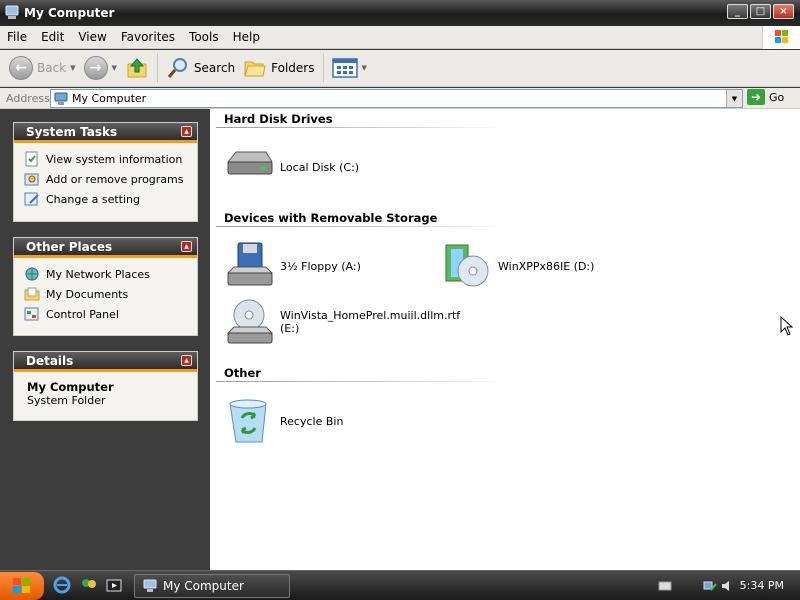 The image size is (800, 600). I want to click on menu-help: Help, so click(246, 37).